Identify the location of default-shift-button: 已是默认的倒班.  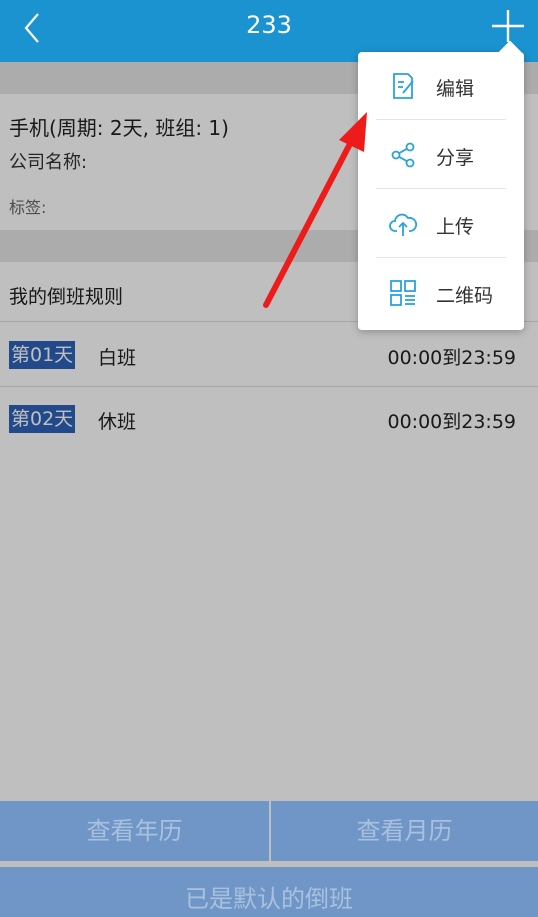
(269, 892).